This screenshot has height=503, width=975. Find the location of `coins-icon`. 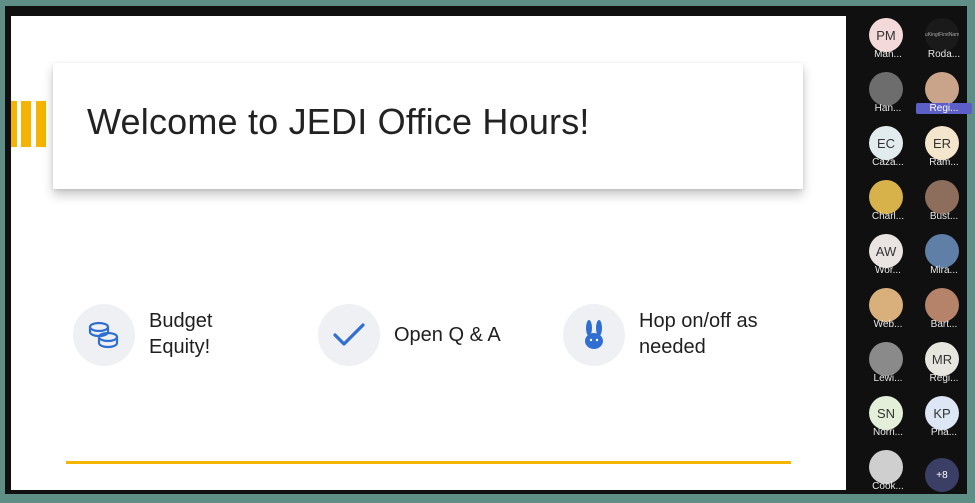

coins-icon is located at coordinates (104, 335).